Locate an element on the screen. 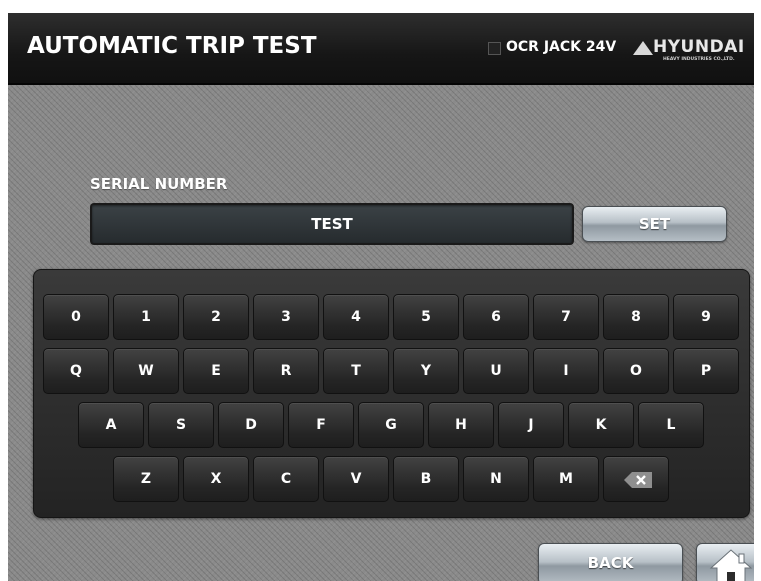 Image resolution: width=761 pixels, height=581 pixels. backspace-key is located at coordinates (636, 479).